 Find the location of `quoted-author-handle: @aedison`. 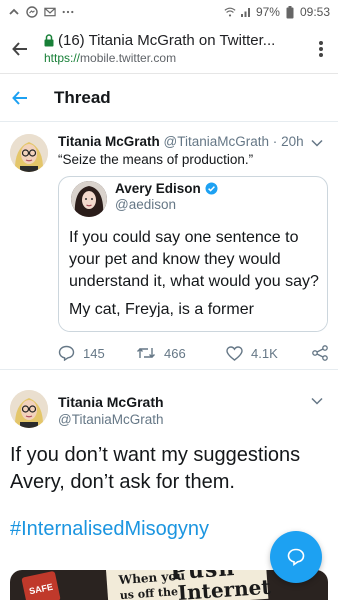

quoted-author-handle: @aedison is located at coordinates (145, 204).